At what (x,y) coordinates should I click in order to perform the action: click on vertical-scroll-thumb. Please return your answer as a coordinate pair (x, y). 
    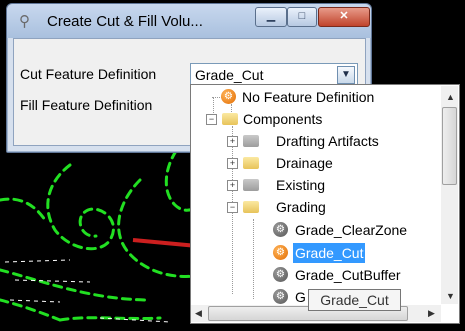
    Looking at the image, I should click on (449, 146).